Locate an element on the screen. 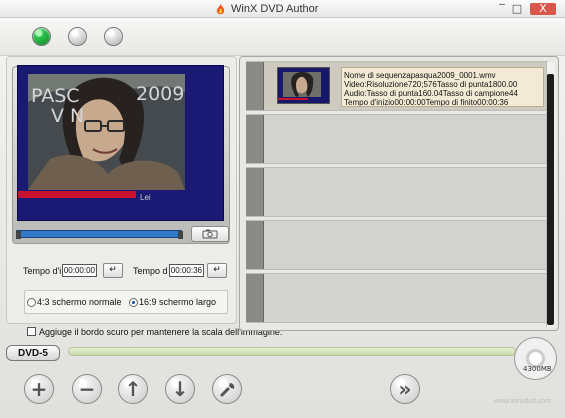  disc-icon is located at coordinates (535, 358).